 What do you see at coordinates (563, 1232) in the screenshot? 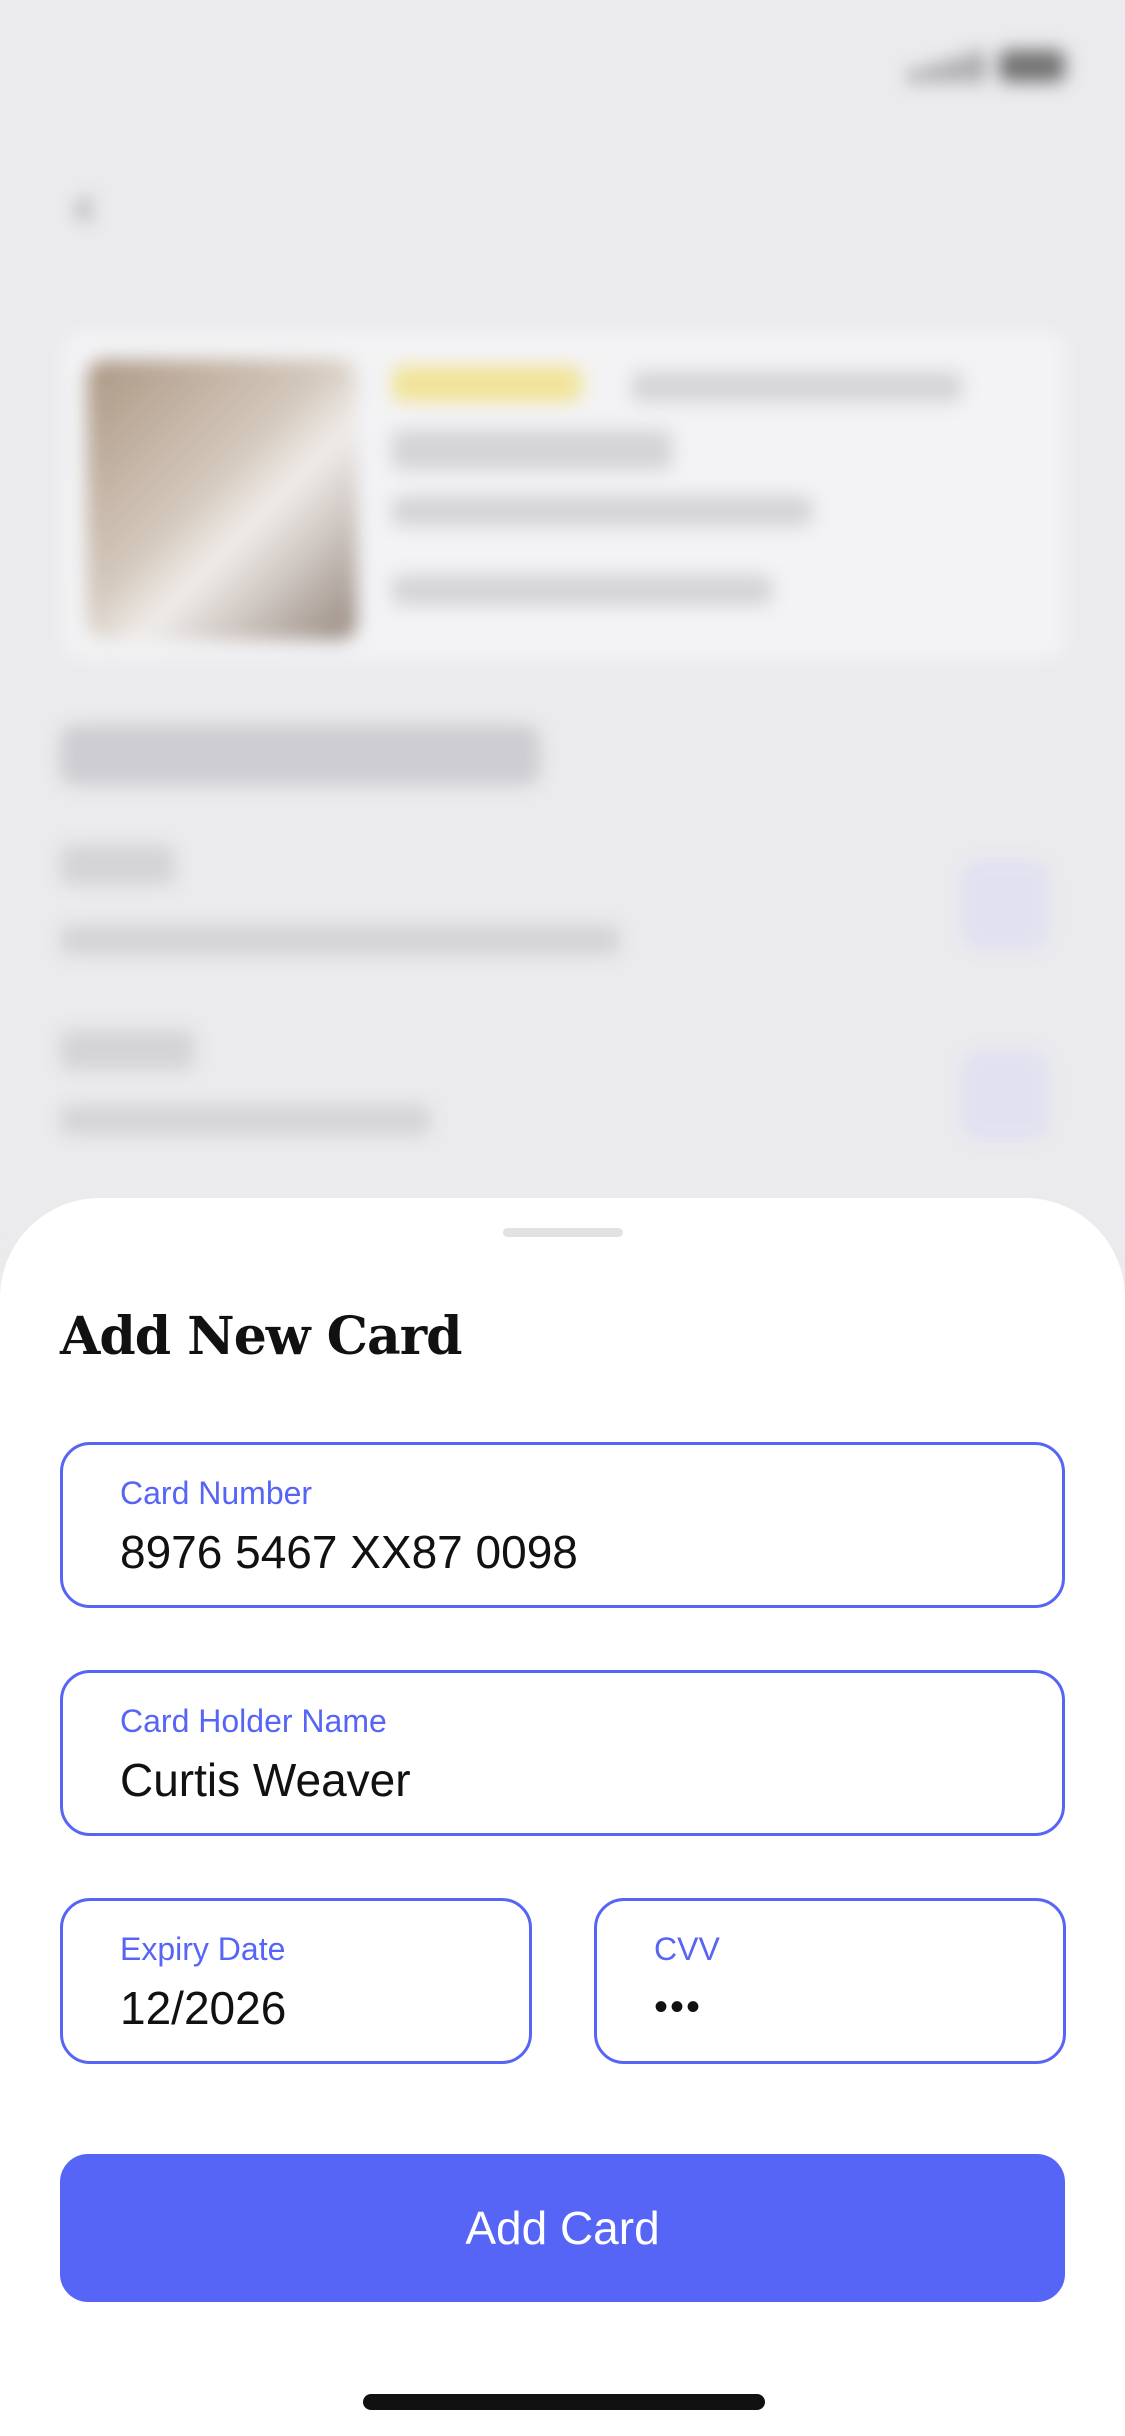
I see `sheet-grabber` at bounding box center [563, 1232].